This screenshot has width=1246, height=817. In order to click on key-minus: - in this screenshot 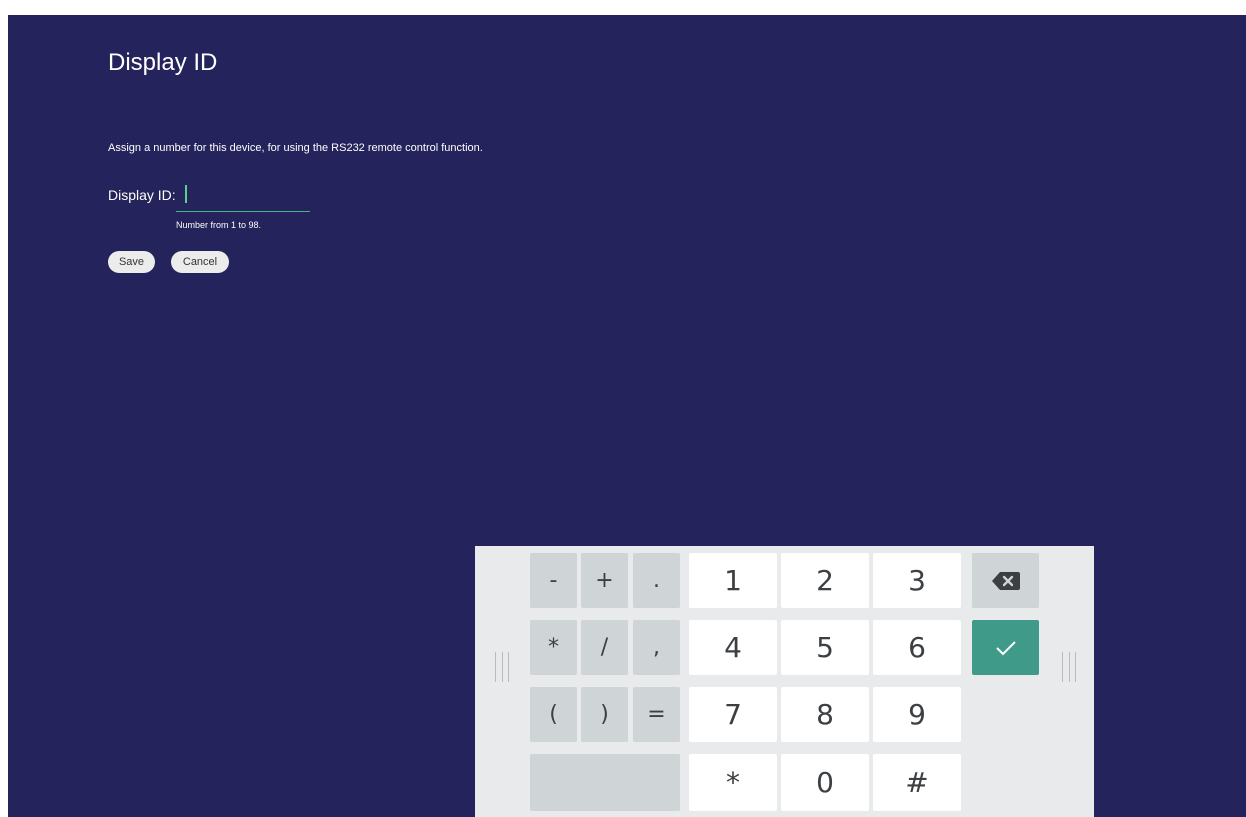, I will do `click(553, 580)`.